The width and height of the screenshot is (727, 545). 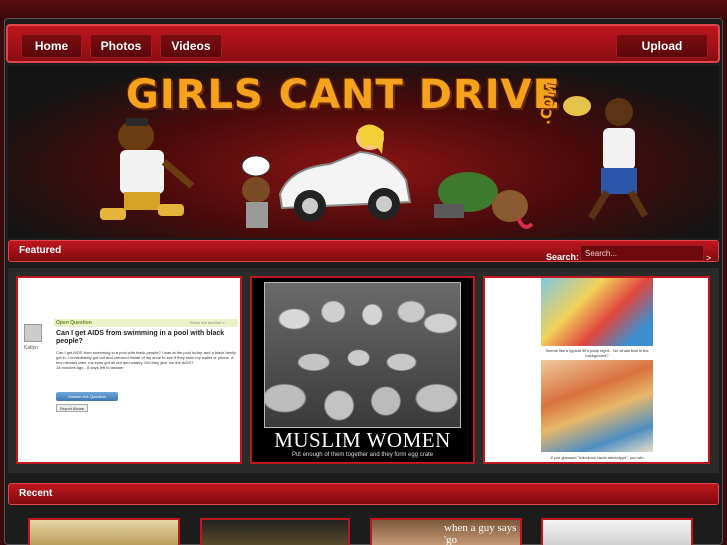 I want to click on featured-title: Featured, so click(x=40, y=250).